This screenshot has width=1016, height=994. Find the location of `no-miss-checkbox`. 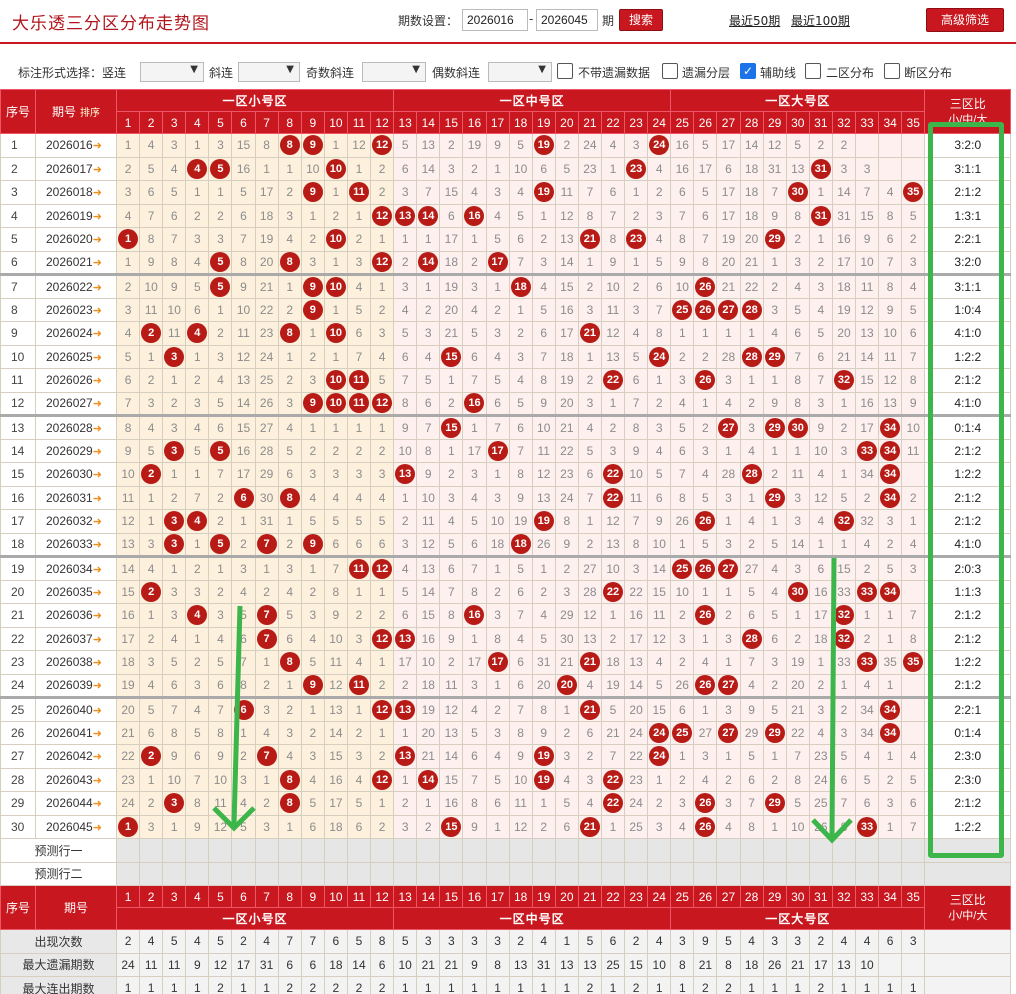

no-miss-checkbox is located at coordinates (565, 71).